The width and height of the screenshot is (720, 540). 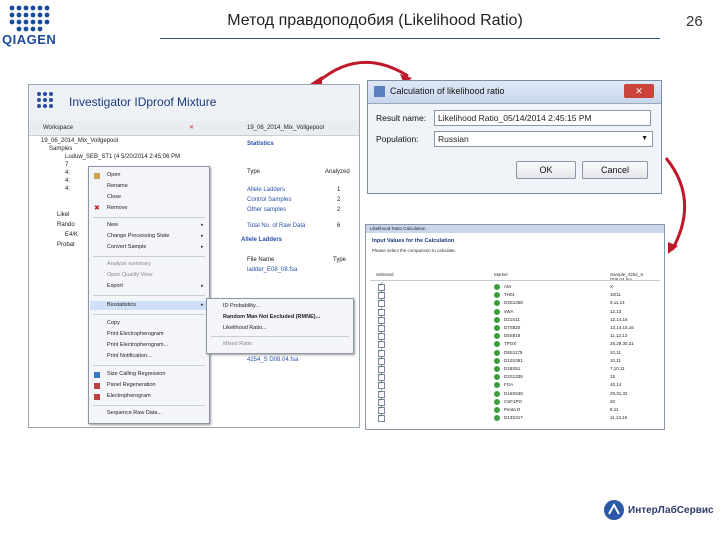 What do you see at coordinates (260, 144) in the screenshot?
I see `statistics-header: Statistics` at bounding box center [260, 144].